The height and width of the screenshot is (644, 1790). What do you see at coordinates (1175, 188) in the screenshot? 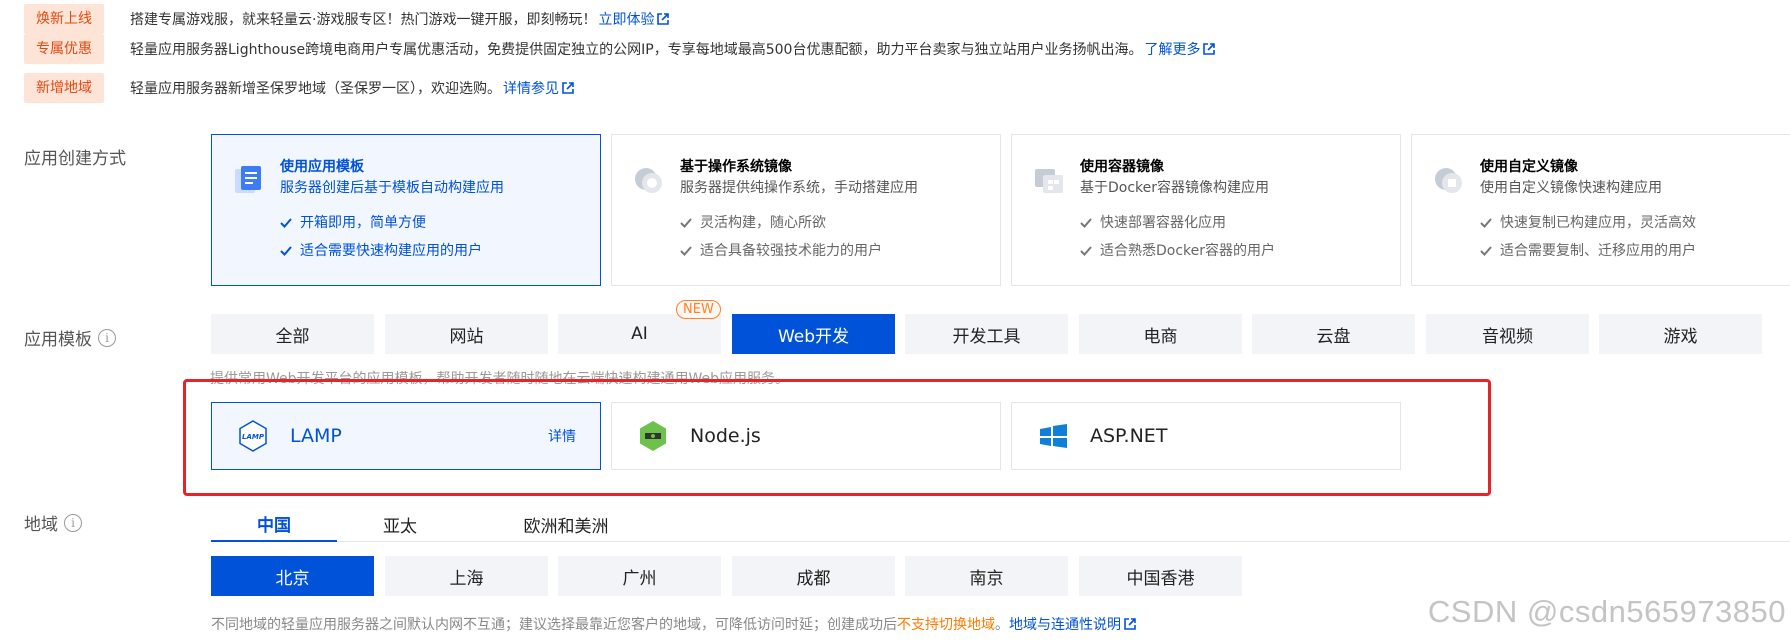
I see `method-desc: 基于Docker容器镜像构建应用` at bounding box center [1175, 188].